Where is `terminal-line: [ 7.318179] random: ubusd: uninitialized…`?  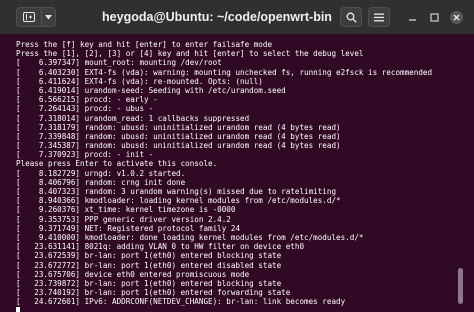 terminal-line: [ 7.318179] random: ubusd: uninitialized… is located at coordinates (178, 127).